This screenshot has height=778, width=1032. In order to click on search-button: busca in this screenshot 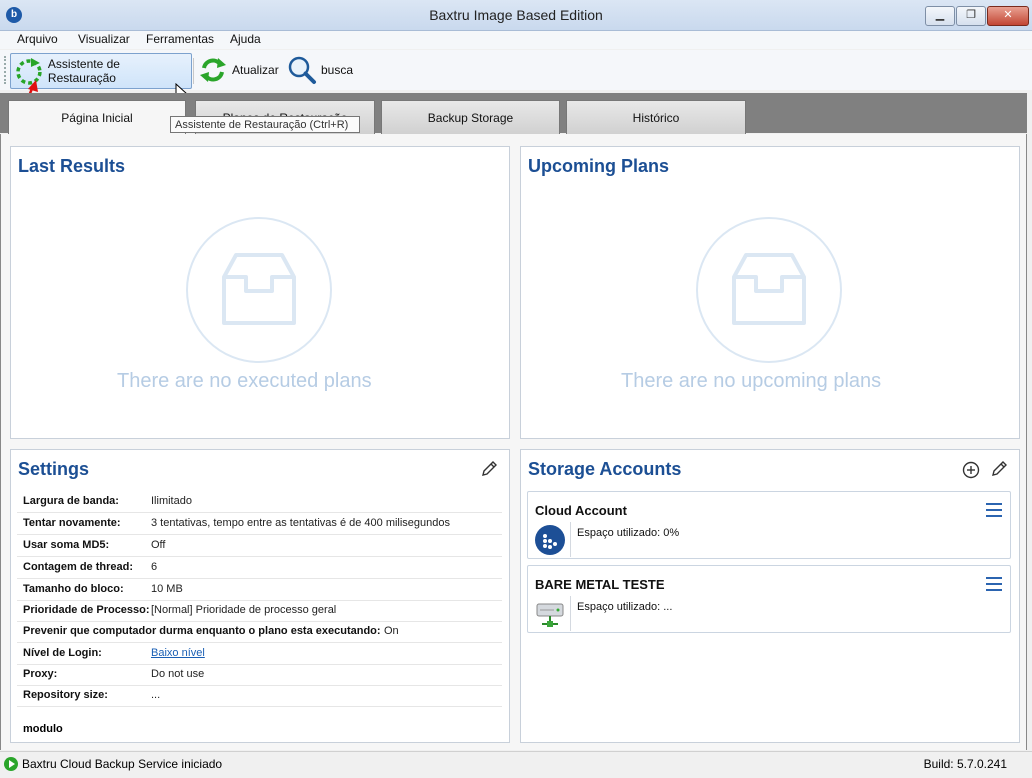, I will do `click(320, 70)`.